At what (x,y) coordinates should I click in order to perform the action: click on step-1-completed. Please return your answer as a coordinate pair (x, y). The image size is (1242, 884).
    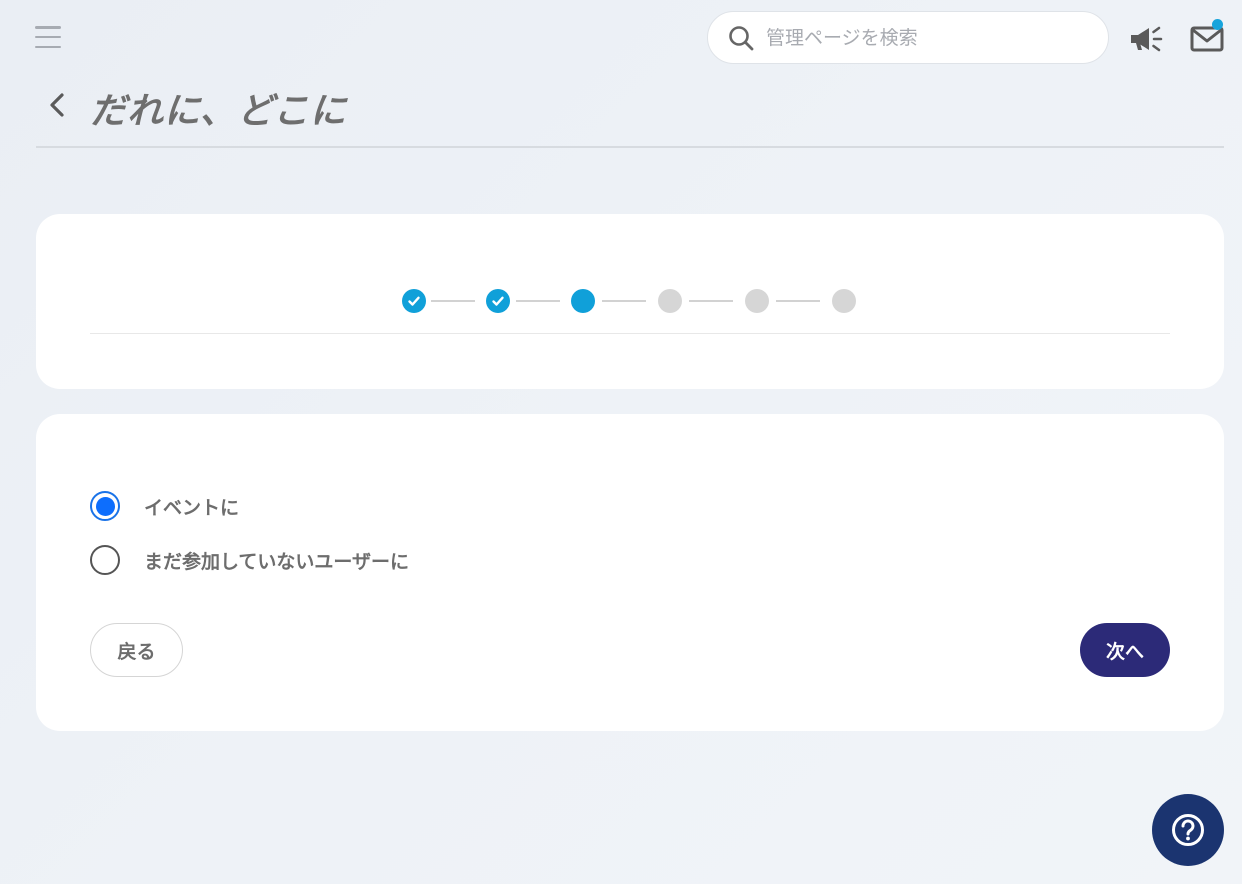
    Looking at the image, I should click on (414, 301).